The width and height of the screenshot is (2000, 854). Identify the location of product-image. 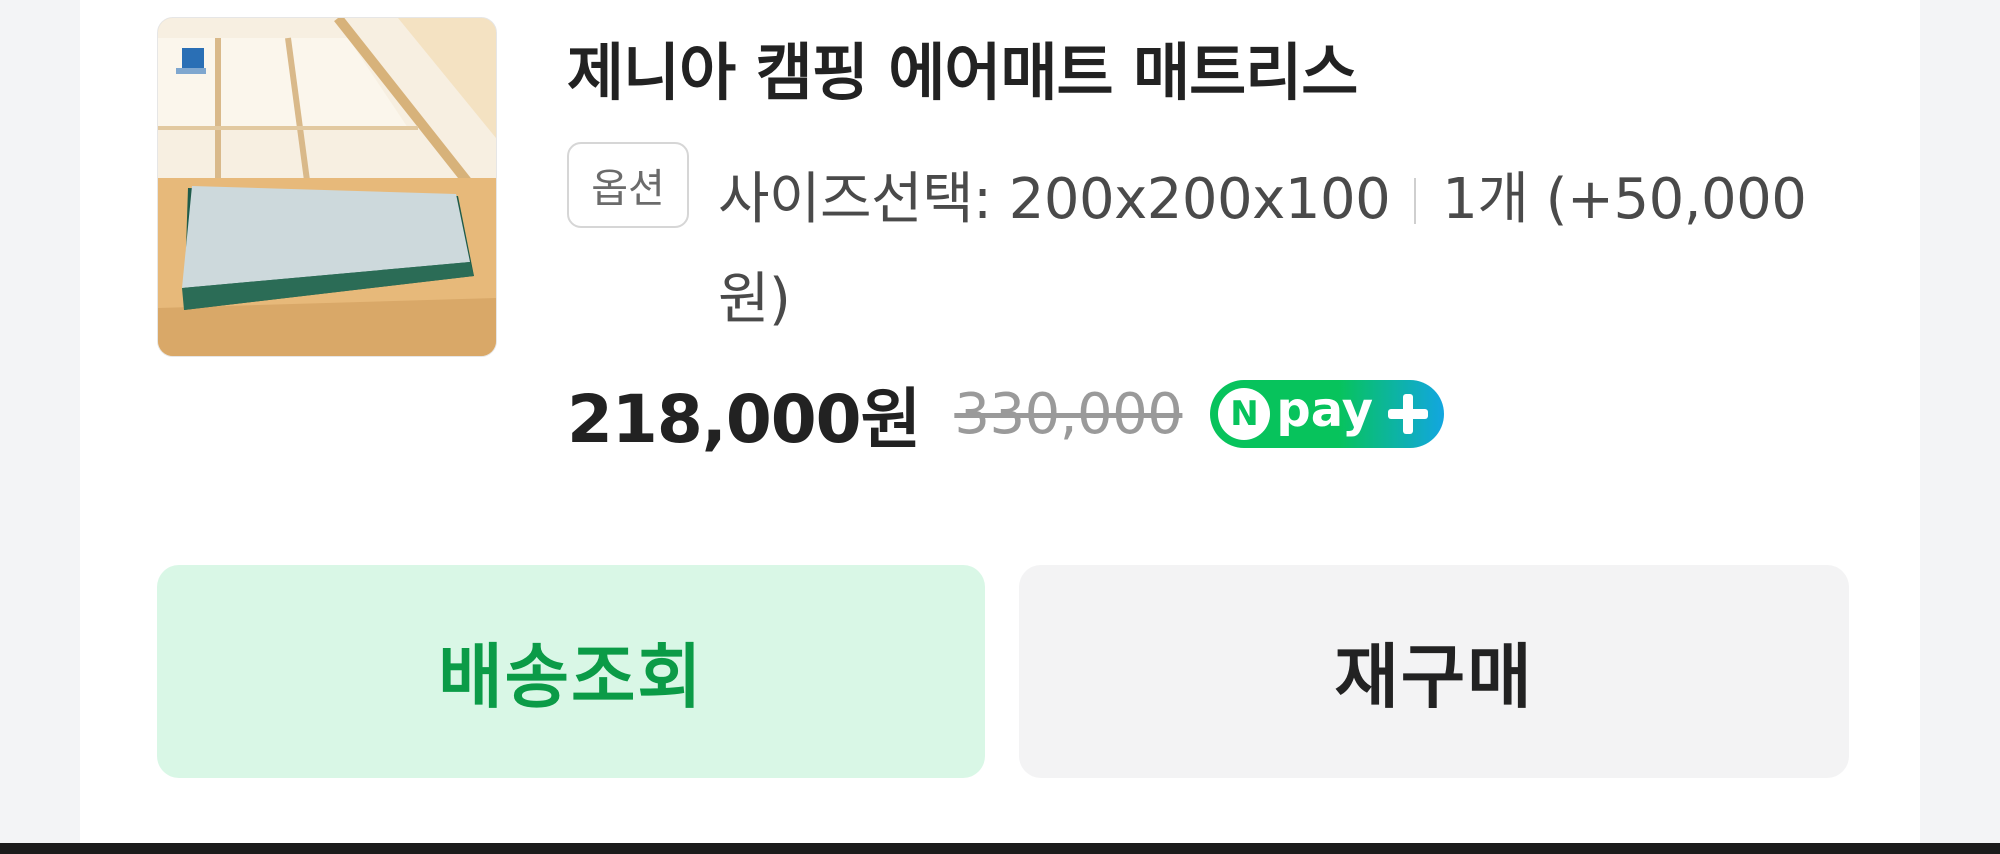
(327, 187).